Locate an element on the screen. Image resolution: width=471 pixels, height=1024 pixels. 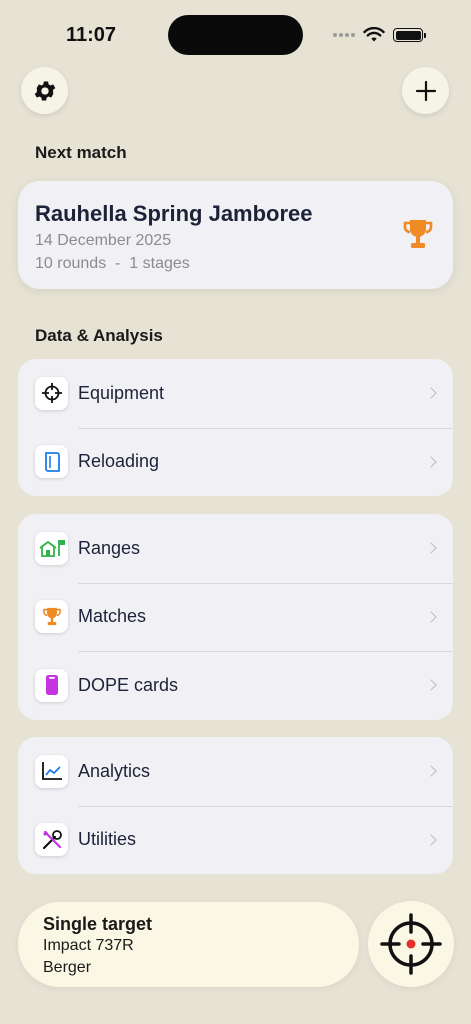
menu-group-3: Analytics Utilities is located at coordinates (235, 805).